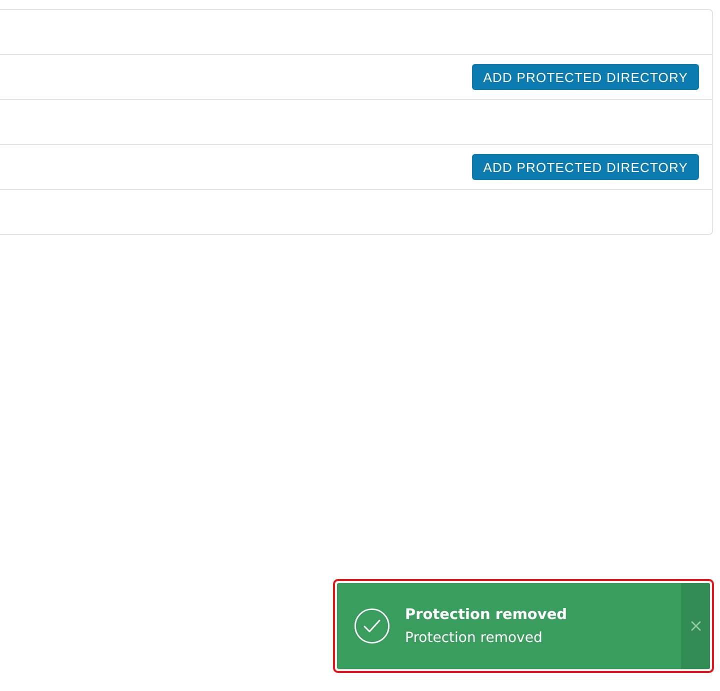 This screenshot has height=691, width=720. What do you see at coordinates (474, 638) in the screenshot?
I see `toast-message: Protection removed` at bounding box center [474, 638].